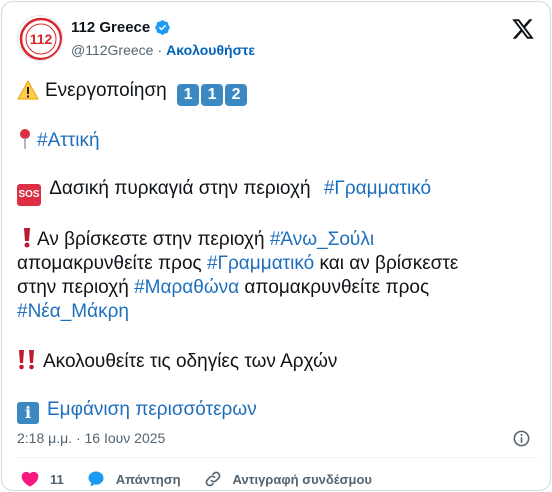 The image size is (552, 492). What do you see at coordinates (30, 479) in the screenshot?
I see `heart-icon` at bounding box center [30, 479].